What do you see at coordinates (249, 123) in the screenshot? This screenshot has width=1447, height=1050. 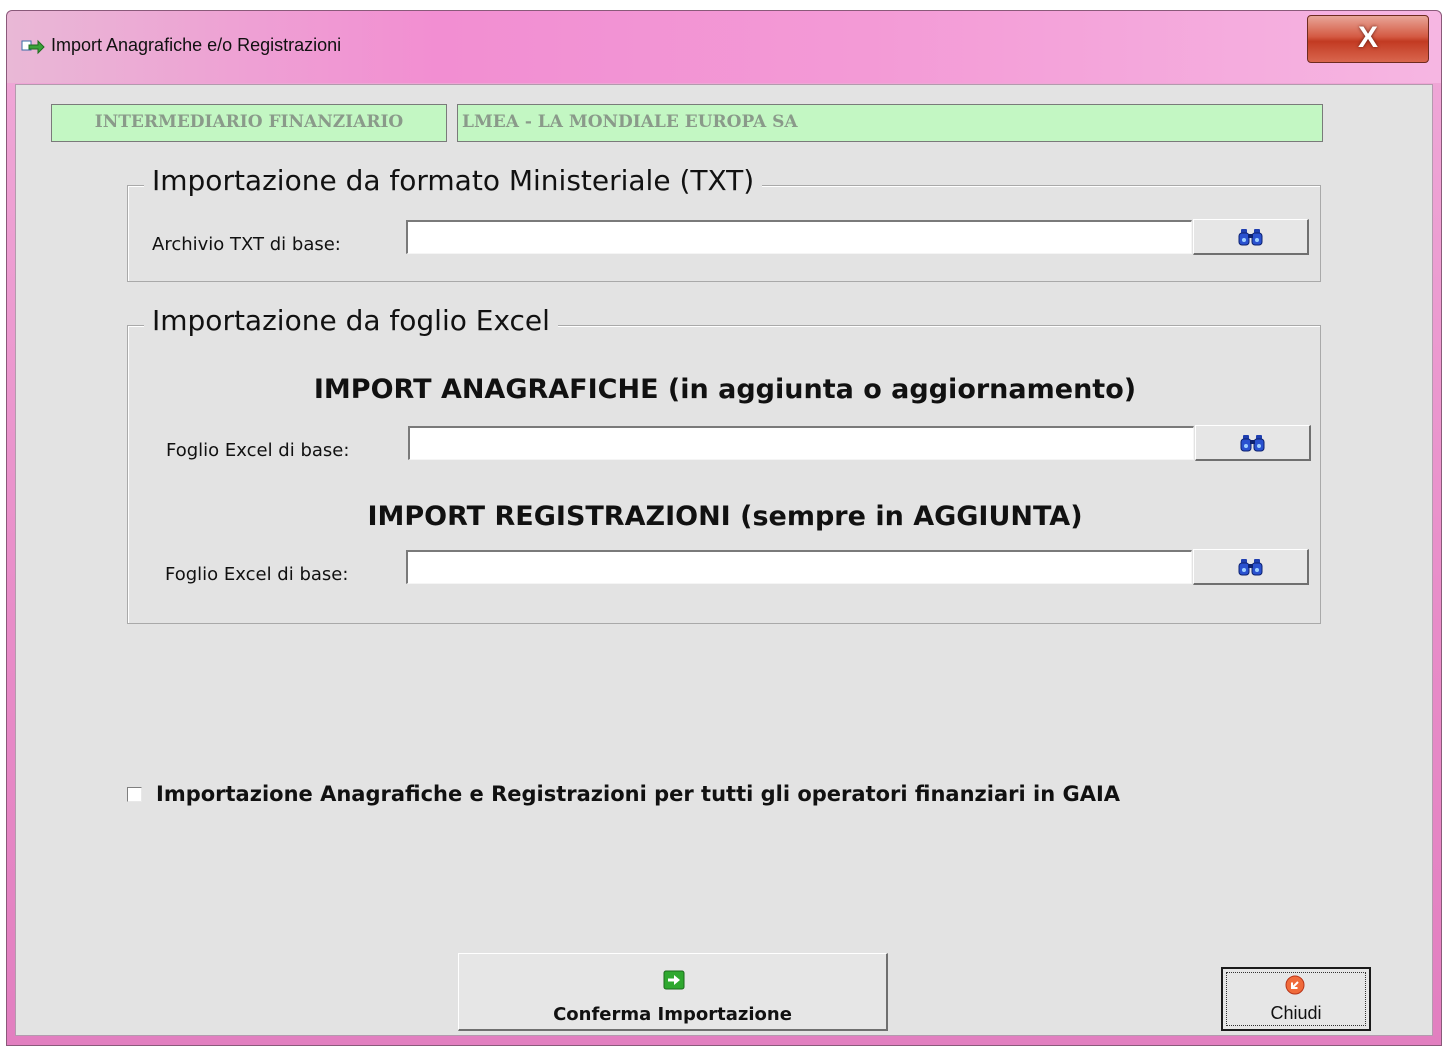 I see `intermediary-label: INTERMEDIARIO FINANZIARIO` at bounding box center [249, 123].